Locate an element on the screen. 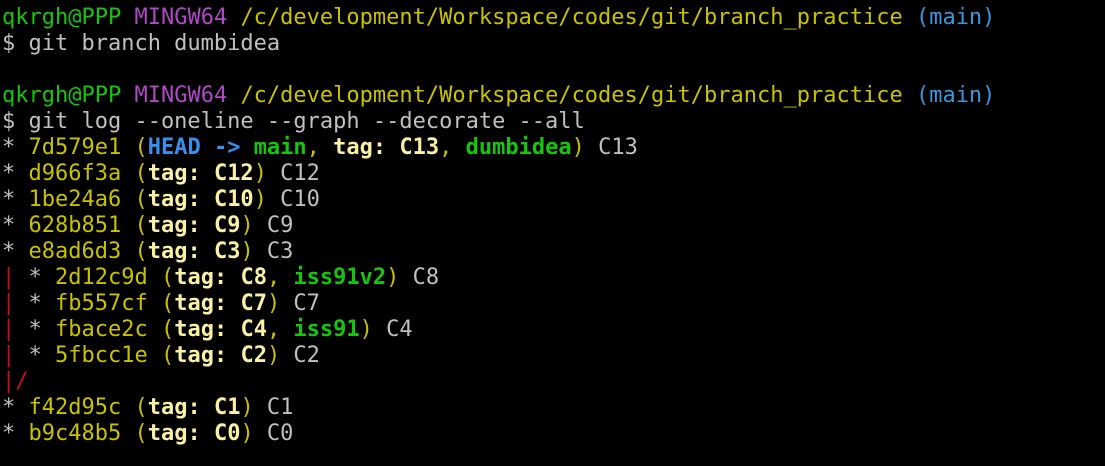 This screenshot has width=1105, height=466. terminal-text: iss91 is located at coordinates (326, 329).